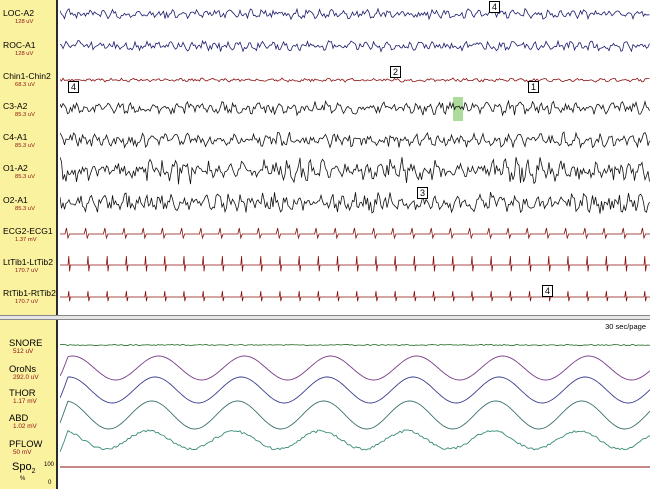 Image resolution: width=650 pixels, height=489 pixels. What do you see at coordinates (355, 296) in the screenshot?
I see `trace-rttib1-rttib2` at bounding box center [355, 296].